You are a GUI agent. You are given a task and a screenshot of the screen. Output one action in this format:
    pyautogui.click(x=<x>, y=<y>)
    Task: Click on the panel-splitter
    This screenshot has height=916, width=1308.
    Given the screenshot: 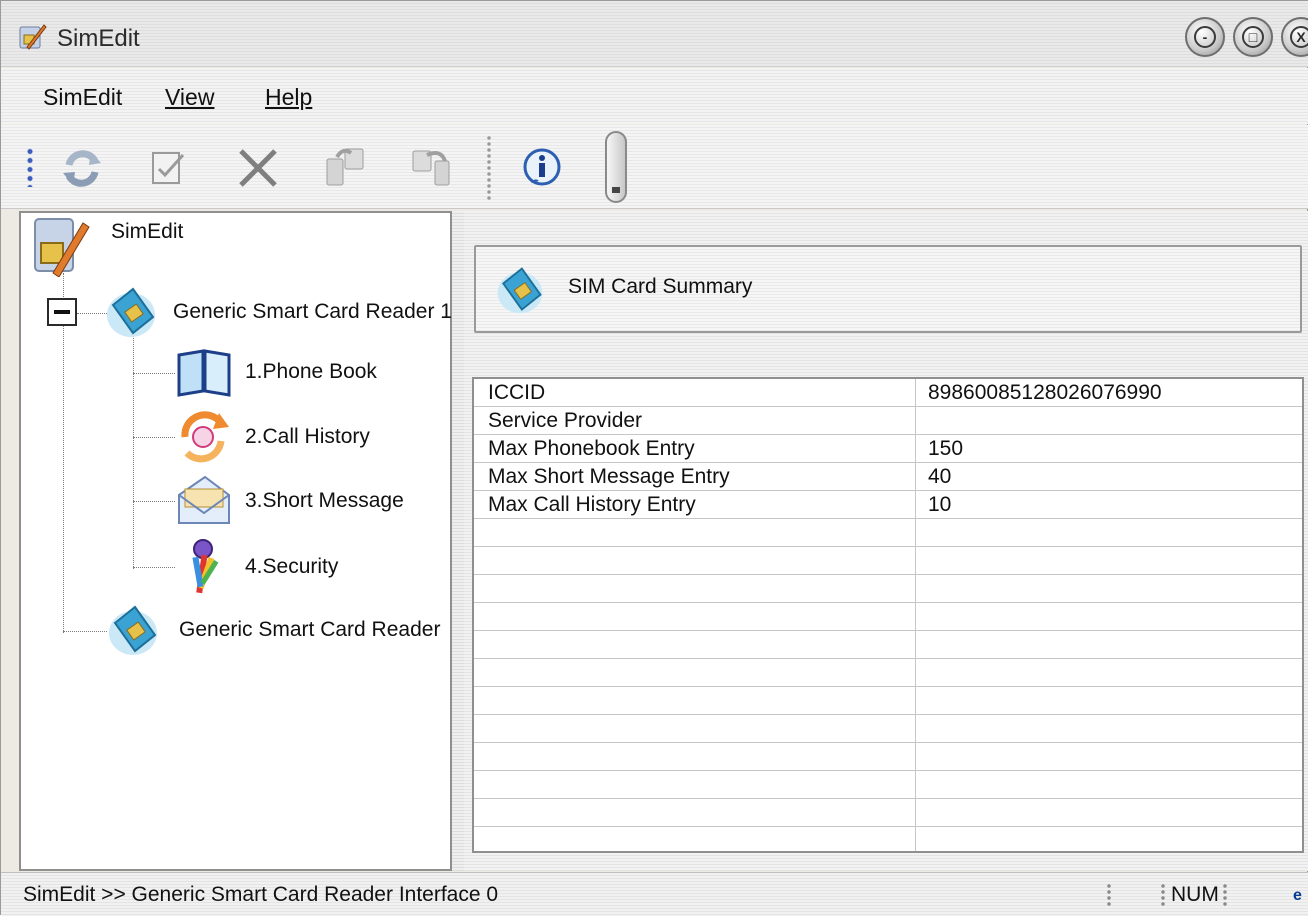 What is the action you would take?
    pyautogui.click(x=458, y=541)
    